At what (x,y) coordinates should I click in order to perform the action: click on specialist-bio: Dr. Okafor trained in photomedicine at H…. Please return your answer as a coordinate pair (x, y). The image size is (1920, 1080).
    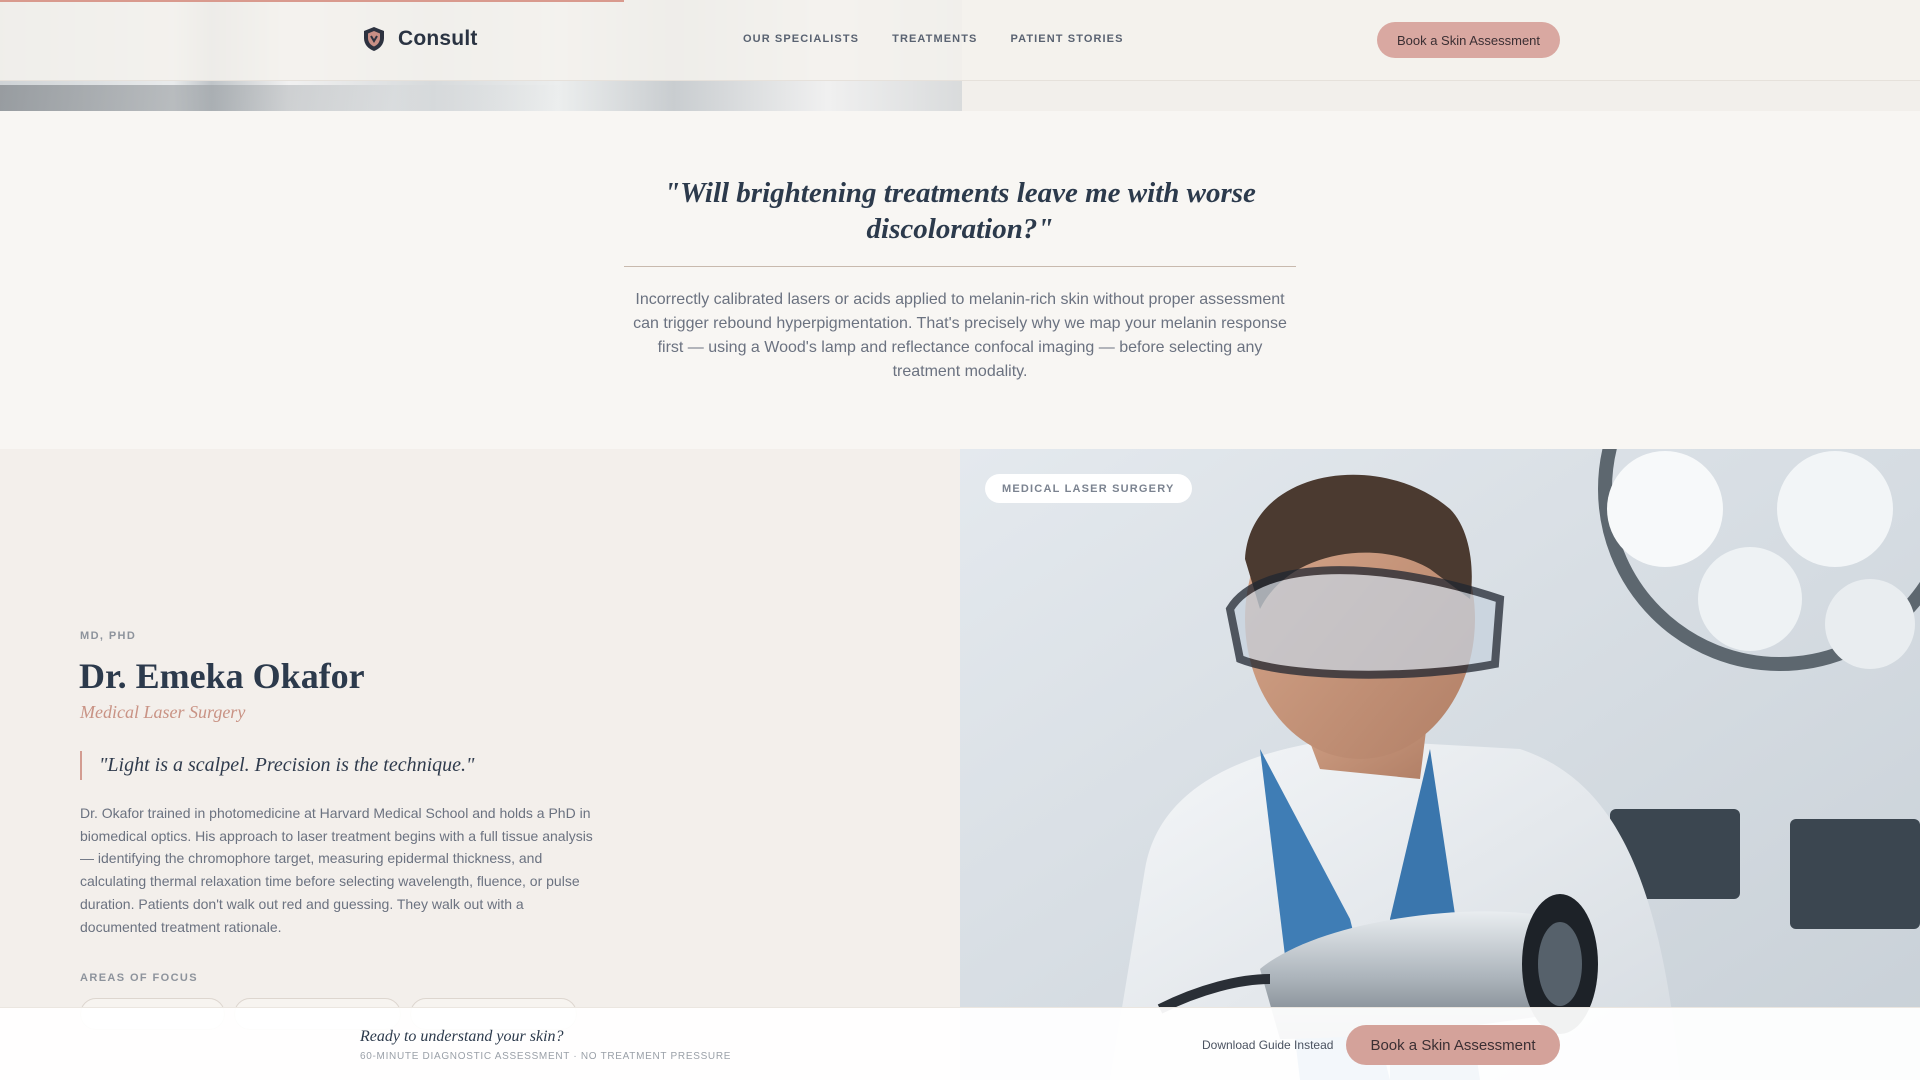
    Looking at the image, I should click on (336, 870).